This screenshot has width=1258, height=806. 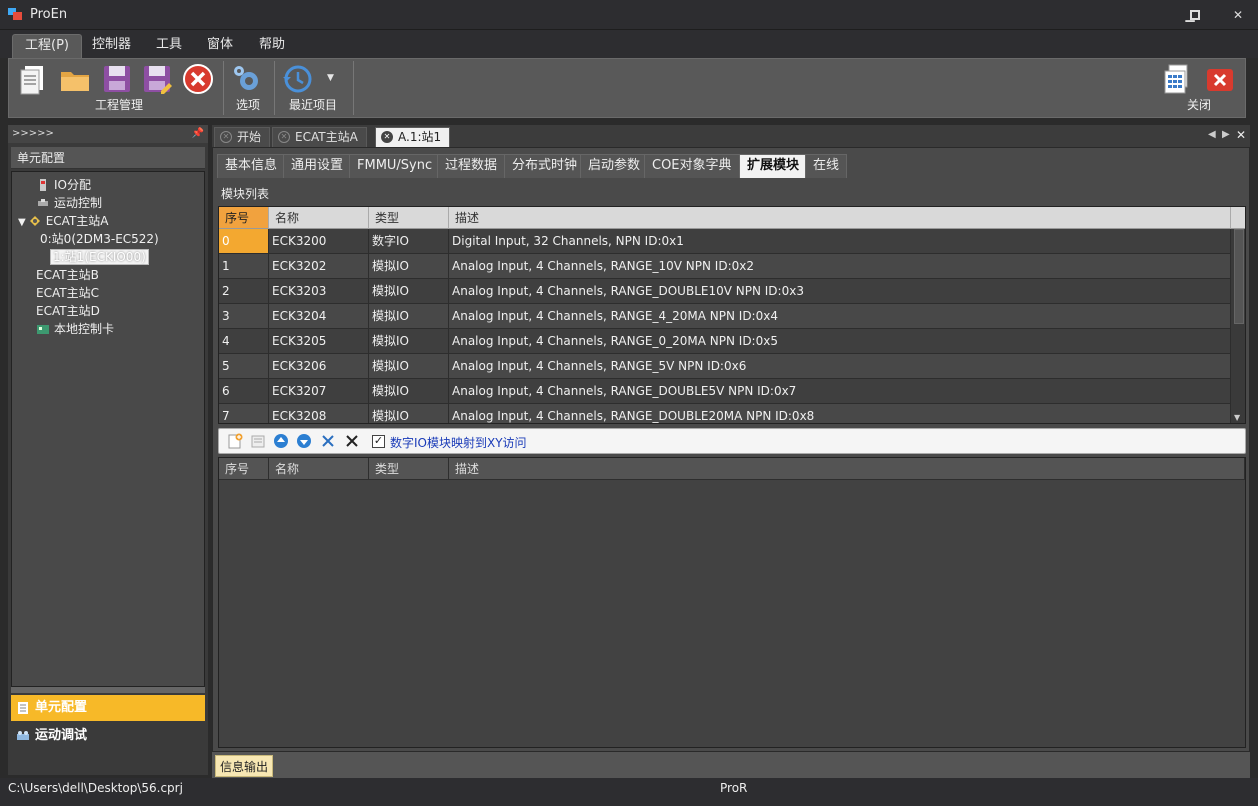 I want to click on tree-item-local-card: 本地控制卡, so click(x=75, y=329).